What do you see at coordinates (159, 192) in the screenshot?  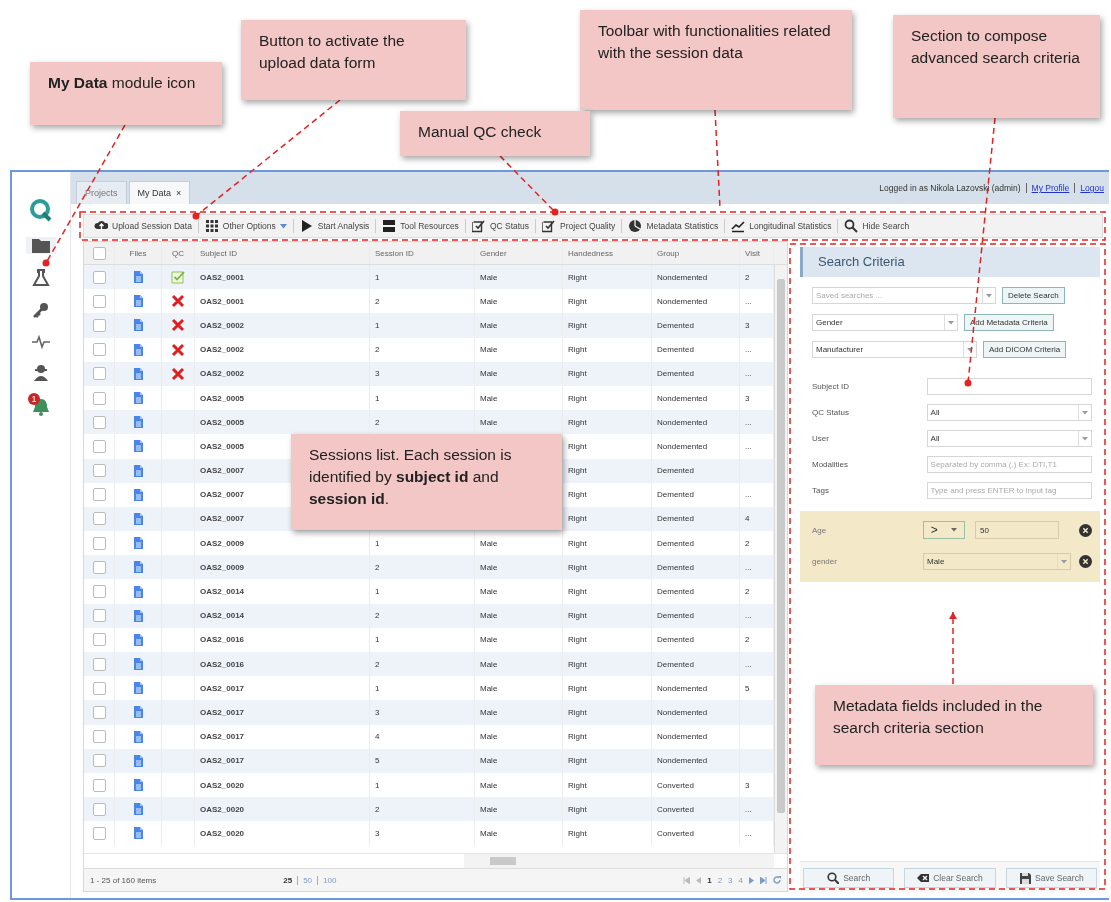 I see `tab: My Data ×` at bounding box center [159, 192].